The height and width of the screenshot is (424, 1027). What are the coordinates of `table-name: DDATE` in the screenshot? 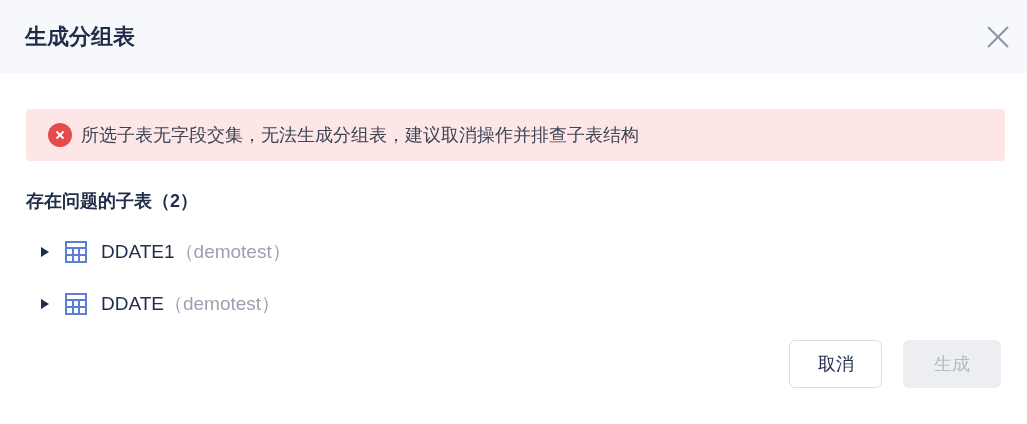 It's located at (132, 304).